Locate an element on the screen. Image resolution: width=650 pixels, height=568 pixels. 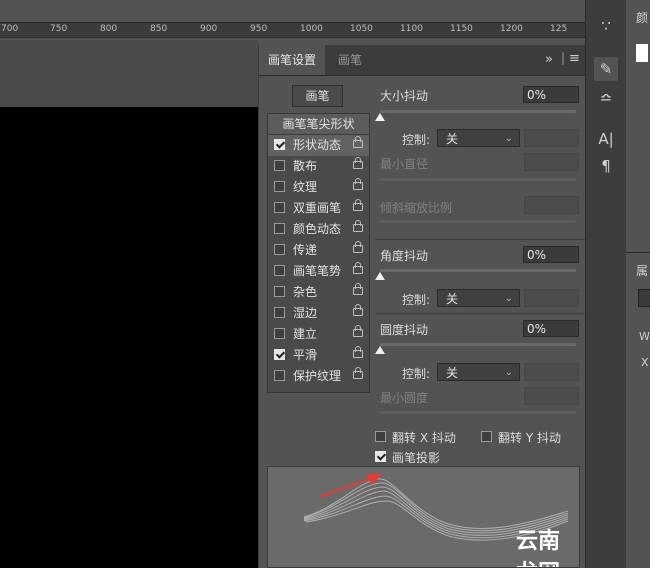
tilt-scale-field is located at coordinates (551, 205).